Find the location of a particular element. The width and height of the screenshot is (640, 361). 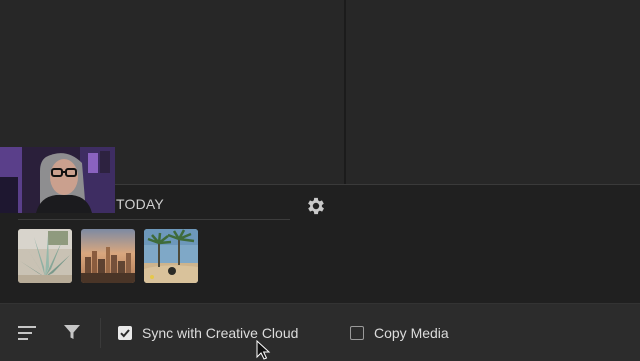

agave-plant-photo is located at coordinates (45, 256).